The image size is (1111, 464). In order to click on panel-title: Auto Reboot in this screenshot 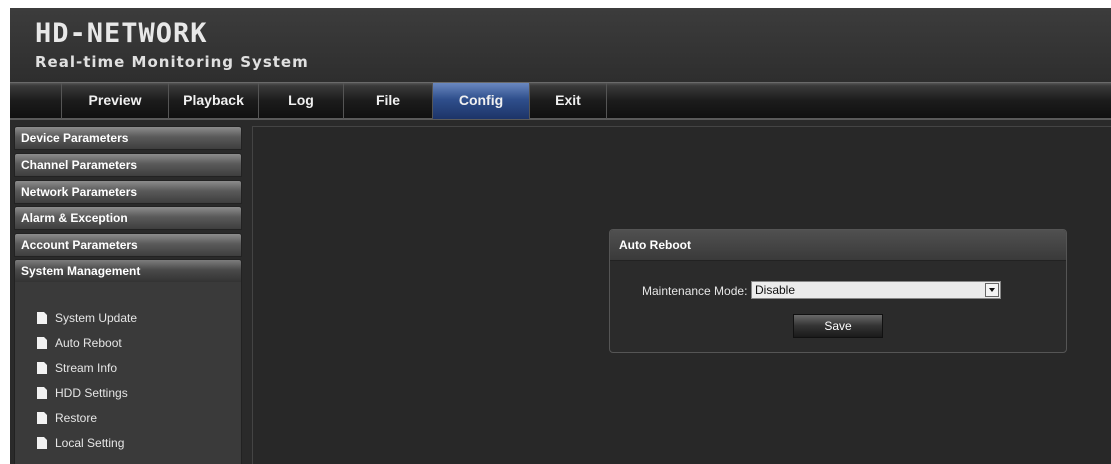, I will do `click(838, 245)`.